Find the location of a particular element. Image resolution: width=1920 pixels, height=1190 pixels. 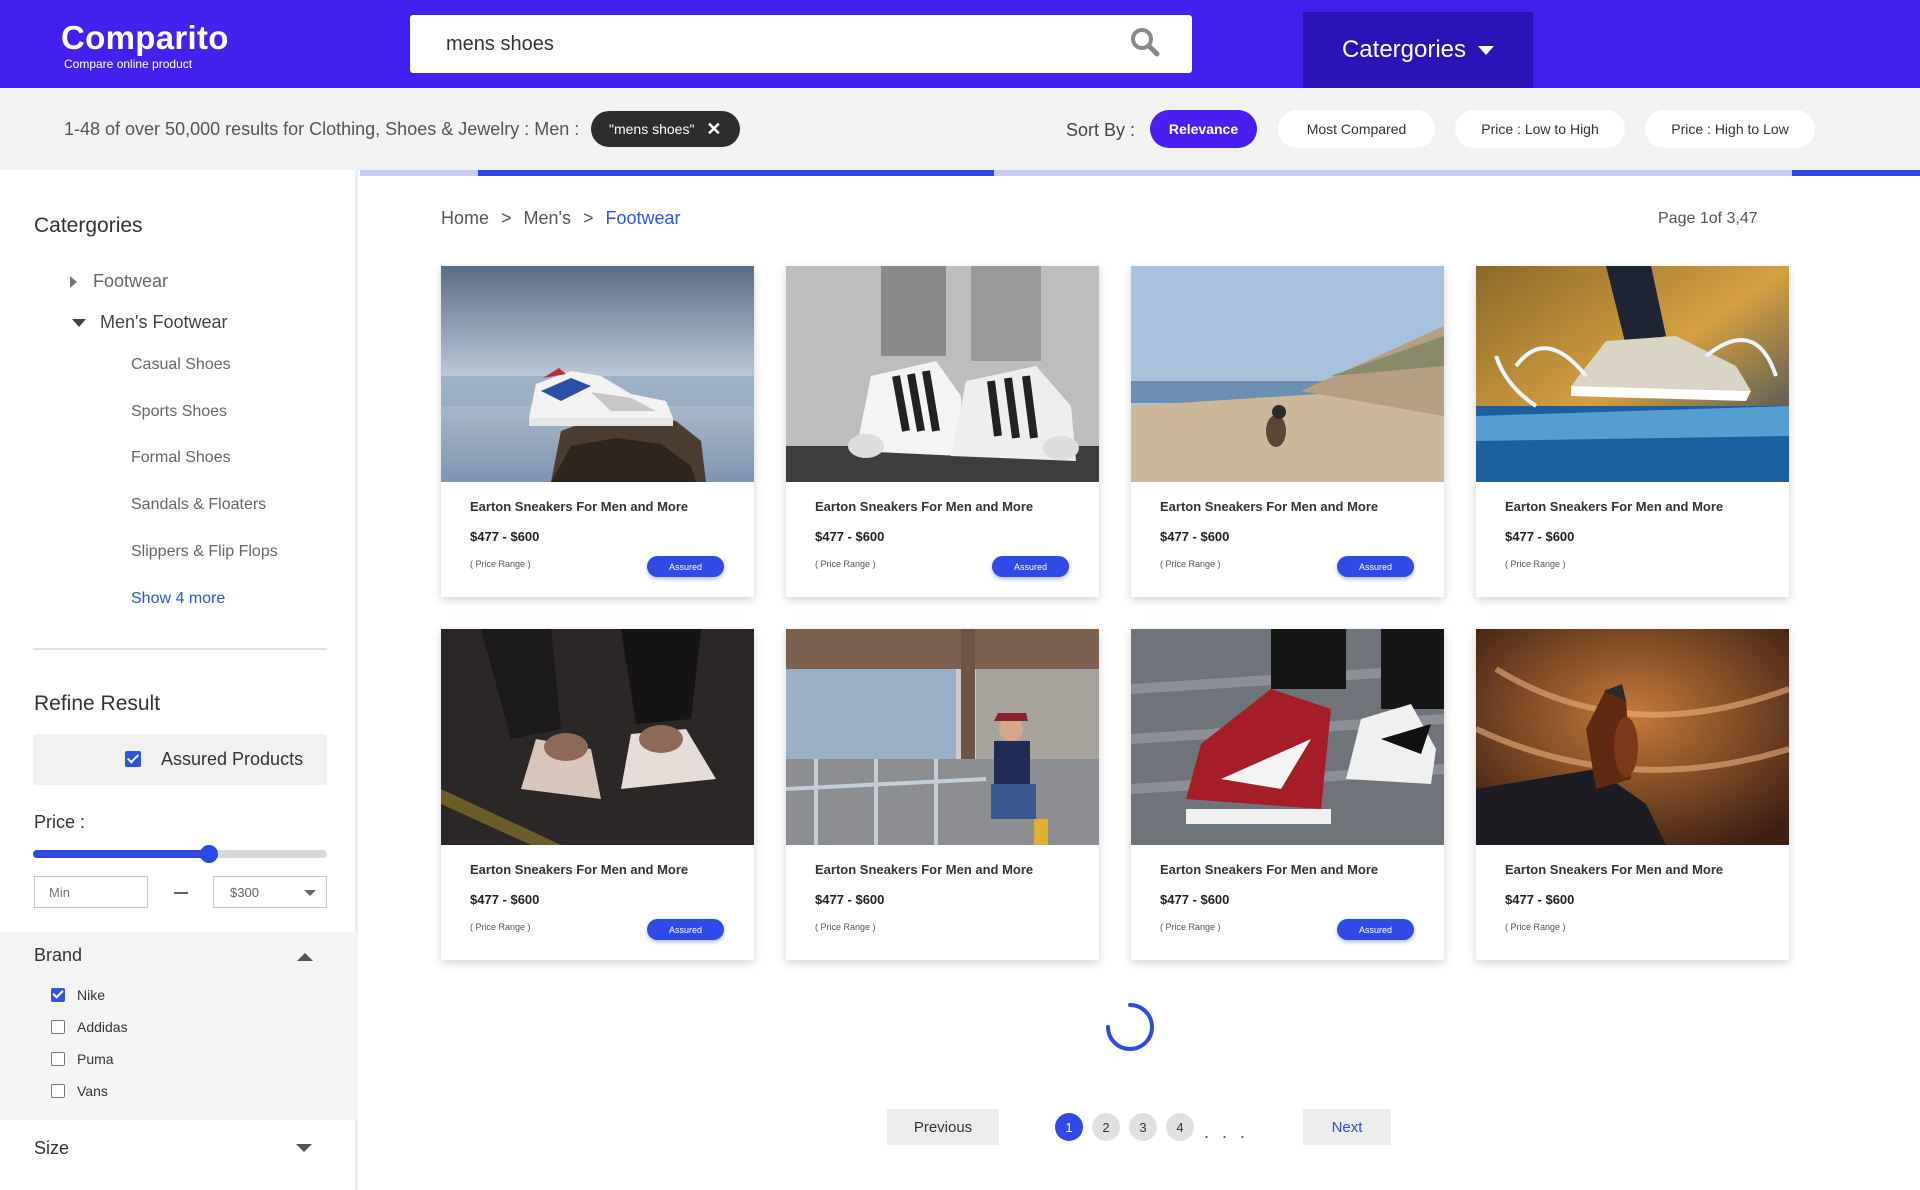

black-white-sneakers-image is located at coordinates (942, 374).